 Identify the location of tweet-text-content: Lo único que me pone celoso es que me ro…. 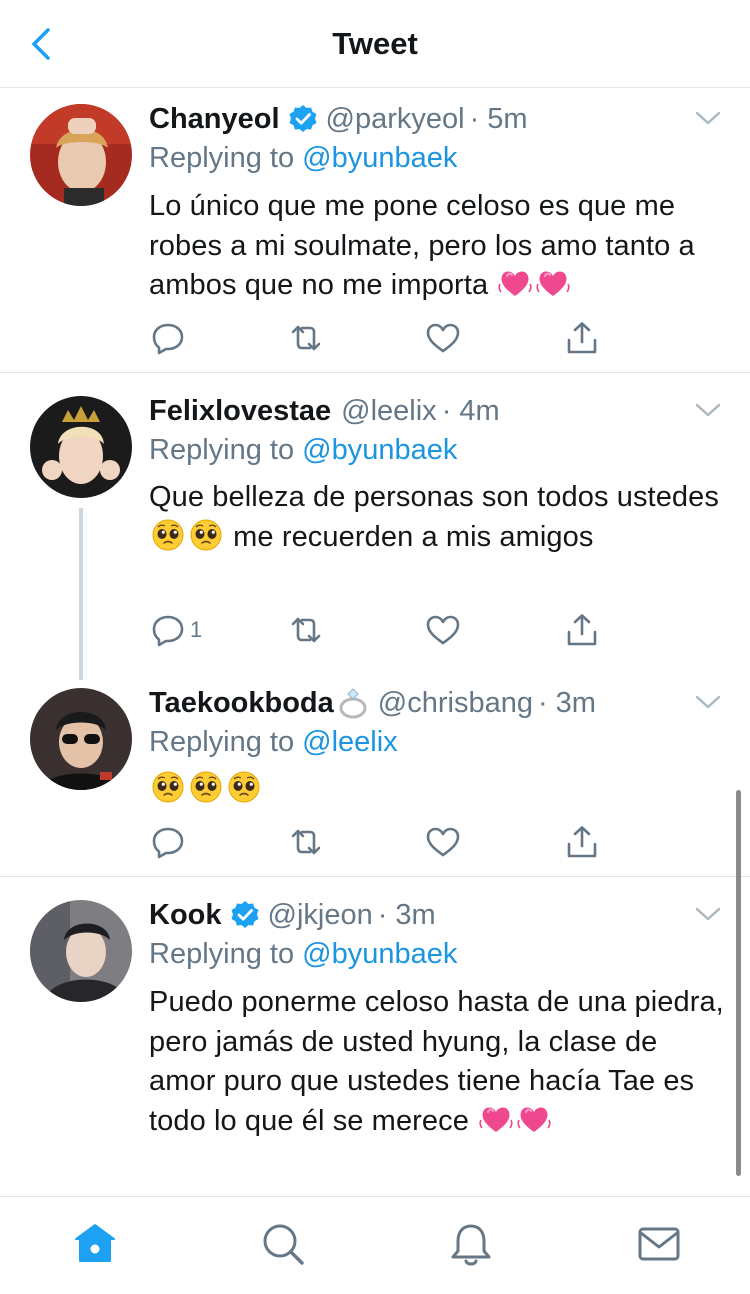
(422, 246).